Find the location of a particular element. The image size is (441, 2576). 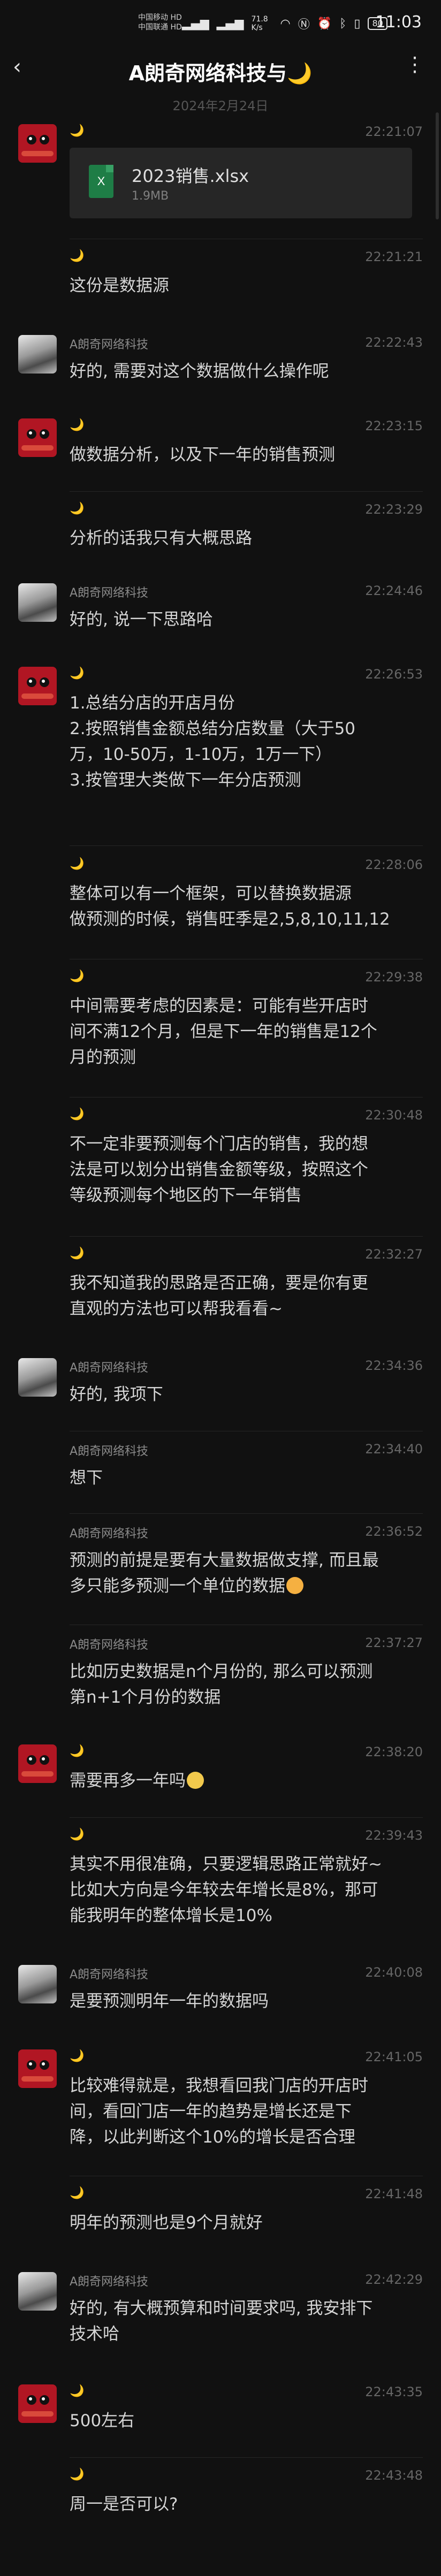

message-line: 需要再多一年吗 is located at coordinates (244, 1781).